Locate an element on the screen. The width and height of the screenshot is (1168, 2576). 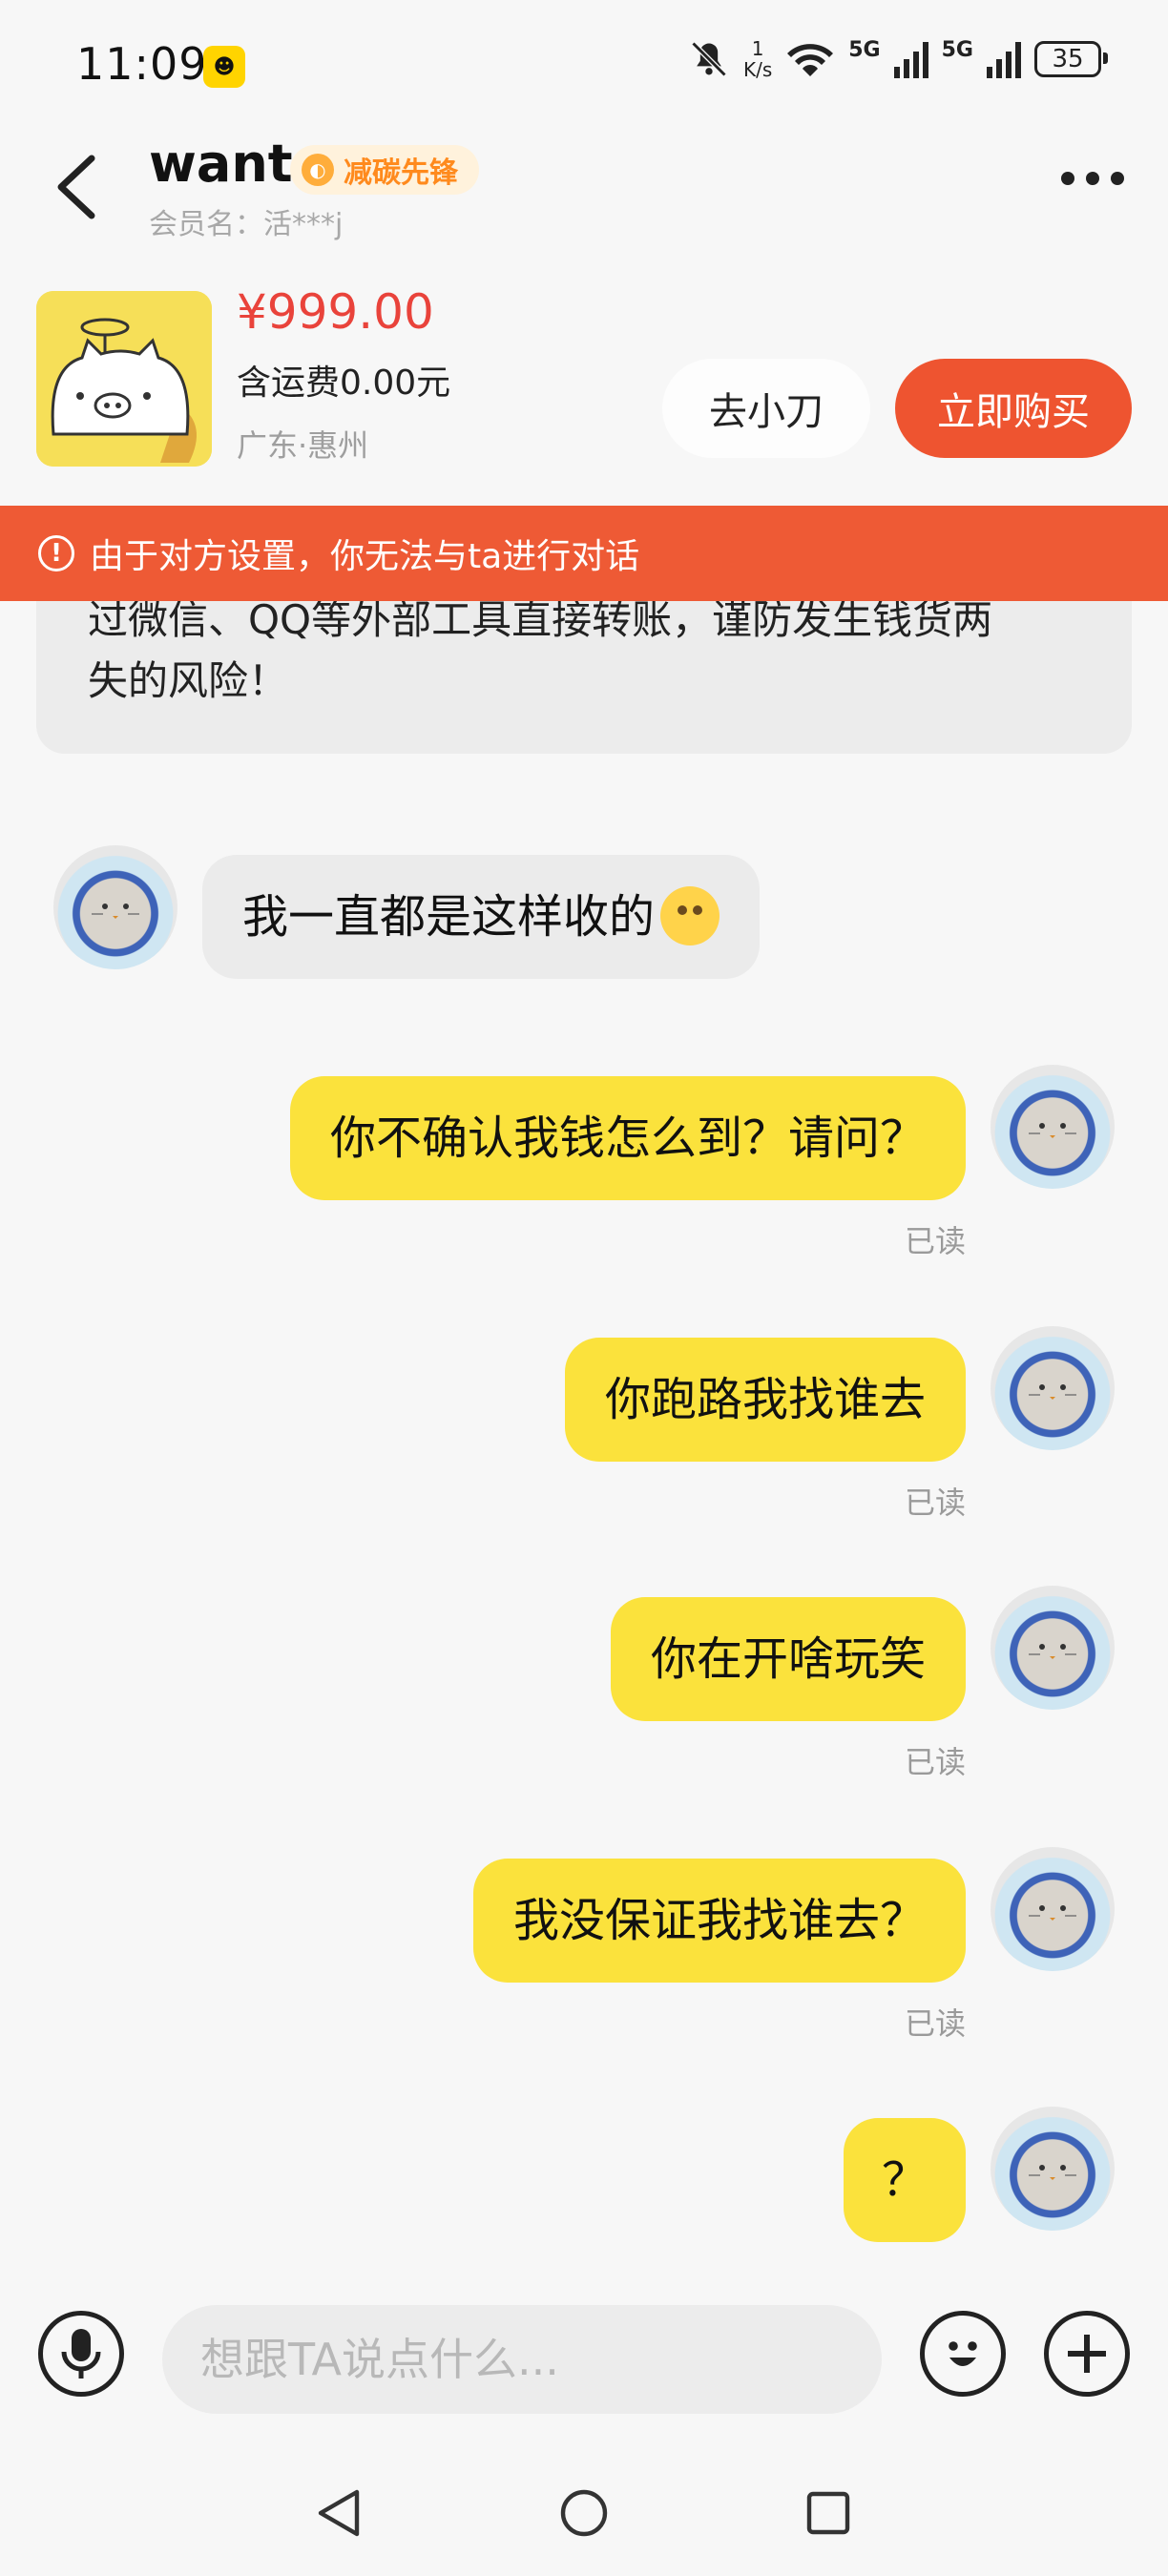
product-price: ¥999.00 is located at coordinates (335, 312).